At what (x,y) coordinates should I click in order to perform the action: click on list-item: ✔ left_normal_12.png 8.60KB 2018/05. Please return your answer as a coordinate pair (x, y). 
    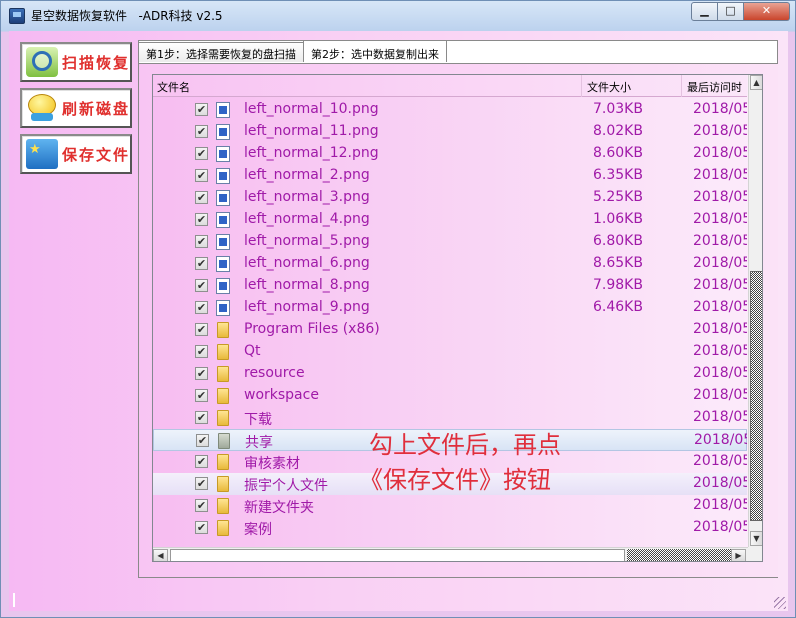
    Looking at the image, I should click on (450, 154).